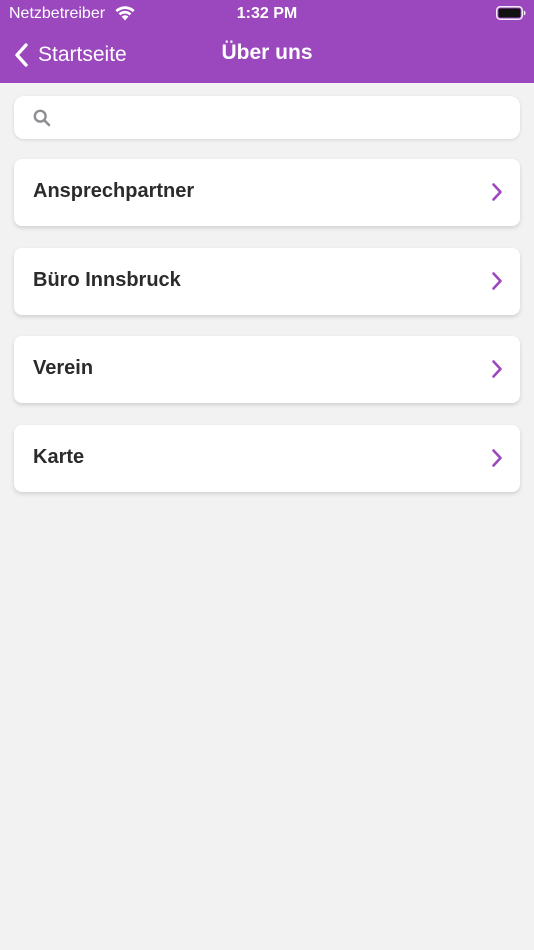 Image resolution: width=534 pixels, height=950 pixels. I want to click on menu-item-label: Karte, so click(59, 456).